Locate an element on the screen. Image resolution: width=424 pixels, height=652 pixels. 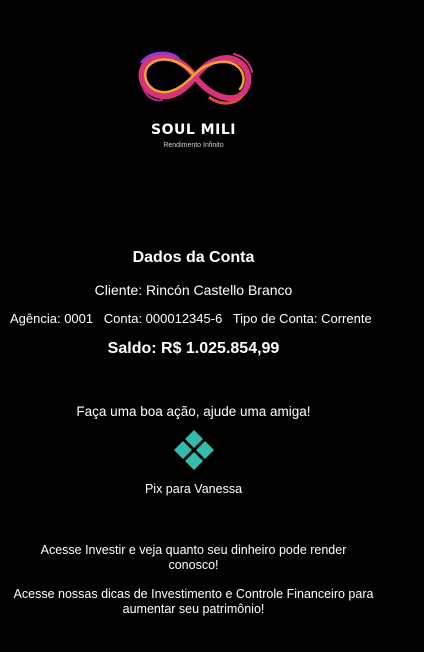
infinity-logo-icon is located at coordinates (195, 78).